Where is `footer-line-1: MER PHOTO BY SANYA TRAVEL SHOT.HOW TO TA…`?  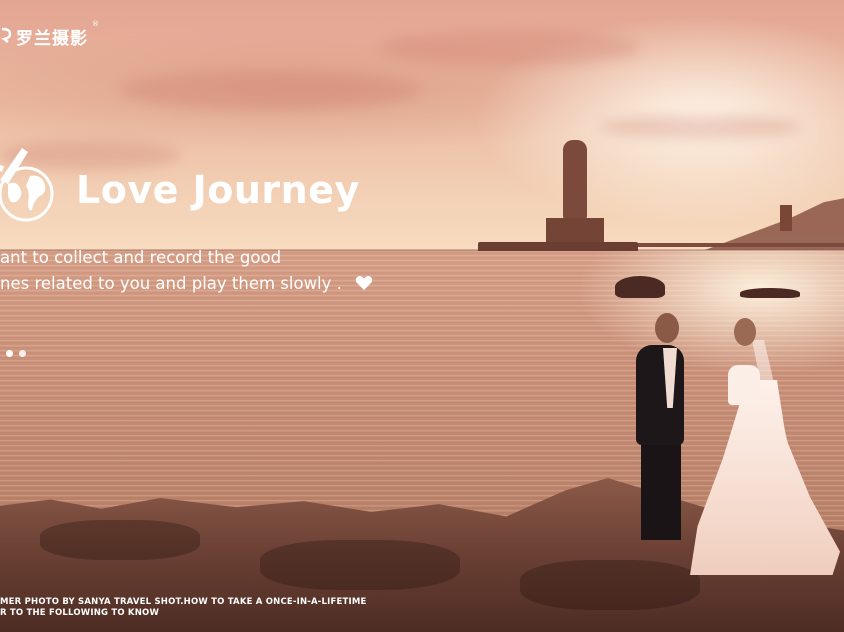 footer-line-1: MER PHOTO BY SANYA TRAVEL SHOT.HOW TO TA… is located at coordinates (183, 602).